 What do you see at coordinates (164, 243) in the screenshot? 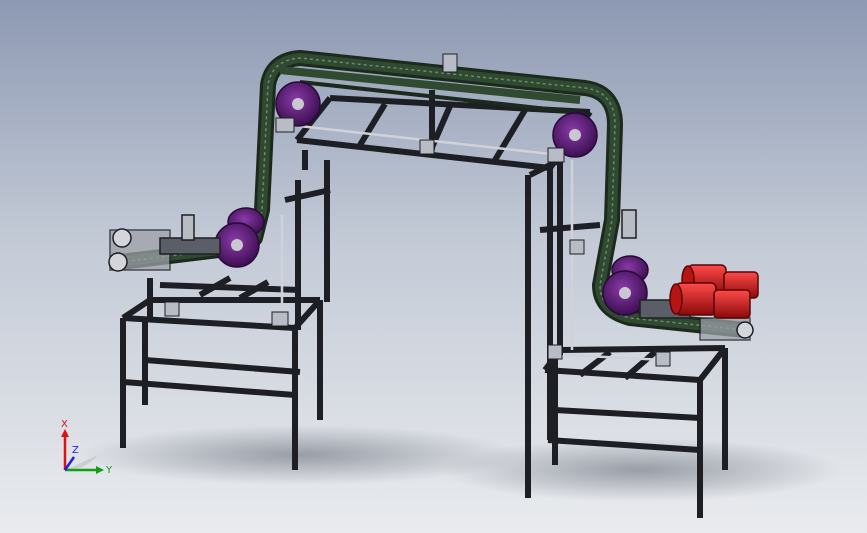
I see `left-tail-assembly` at bounding box center [164, 243].